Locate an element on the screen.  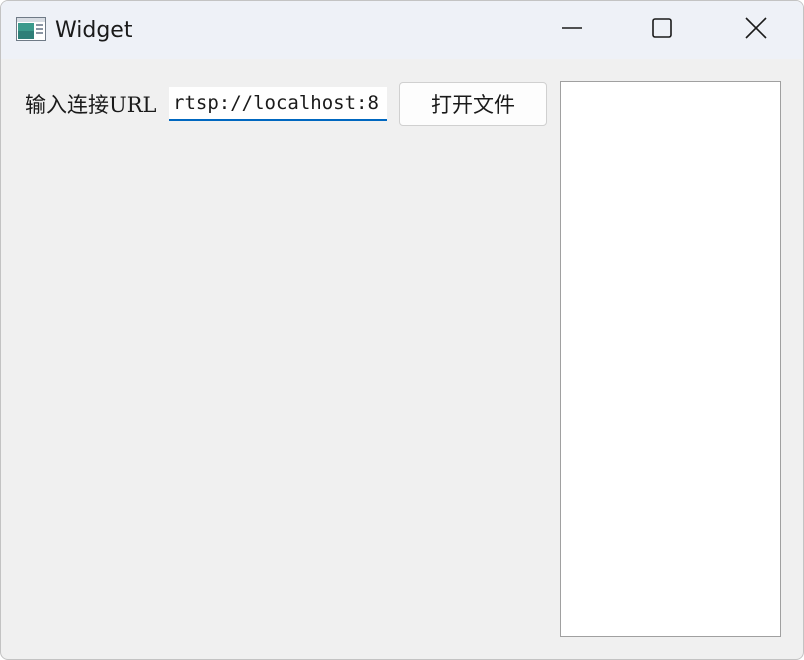
app-window-icon is located at coordinates (31, 29).